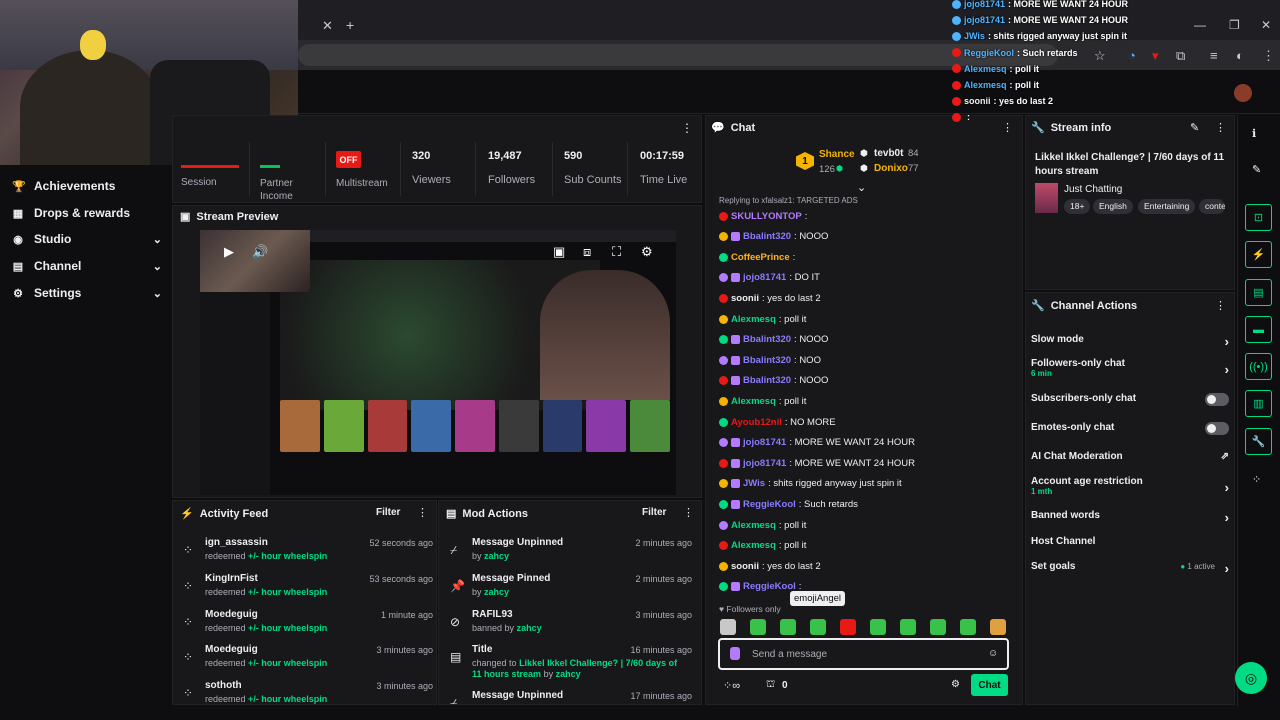 The image size is (1280, 720). Describe the element at coordinates (955, 684) in the screenshot. I see `chat-settings-icon: ⚙` at that location.